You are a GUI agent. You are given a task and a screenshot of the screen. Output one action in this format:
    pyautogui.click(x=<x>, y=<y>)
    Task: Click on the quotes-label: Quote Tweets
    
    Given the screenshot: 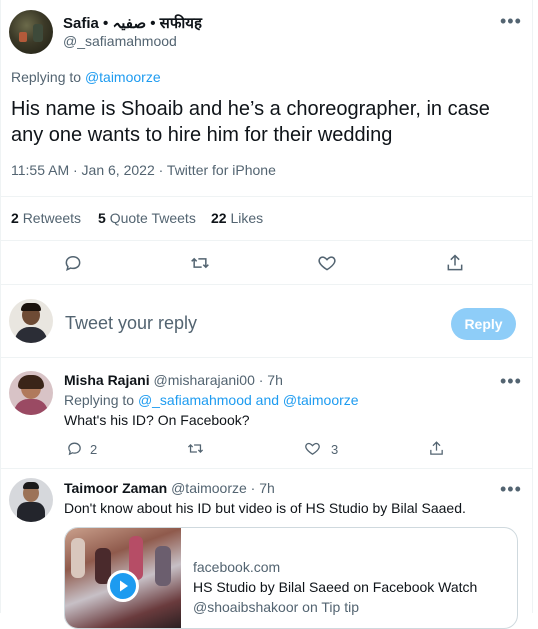 What is the action you would take?
    pyautogui.click(x=152, y=218)
    